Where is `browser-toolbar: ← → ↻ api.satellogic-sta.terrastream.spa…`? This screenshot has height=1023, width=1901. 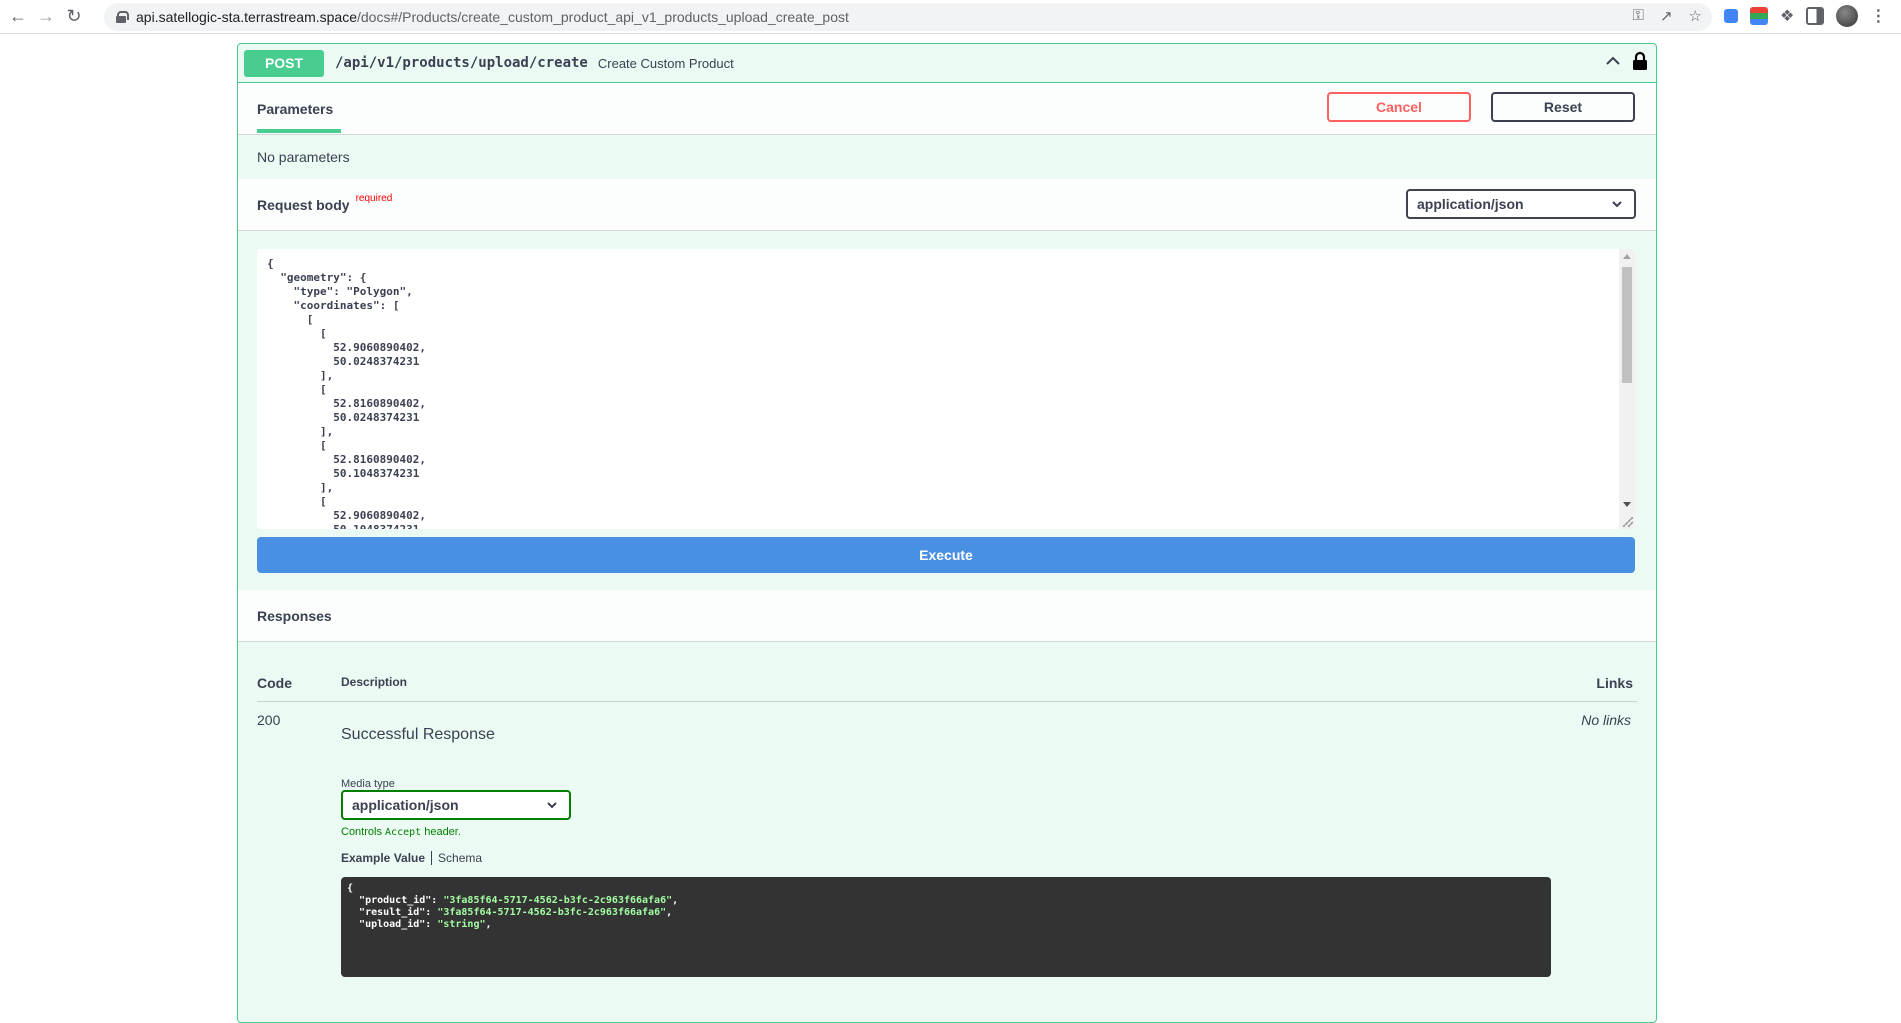 browser-toolbar: ← → ↻ api.satellogic-sta.terrastream.spa… is located at coordinates (950, 17).